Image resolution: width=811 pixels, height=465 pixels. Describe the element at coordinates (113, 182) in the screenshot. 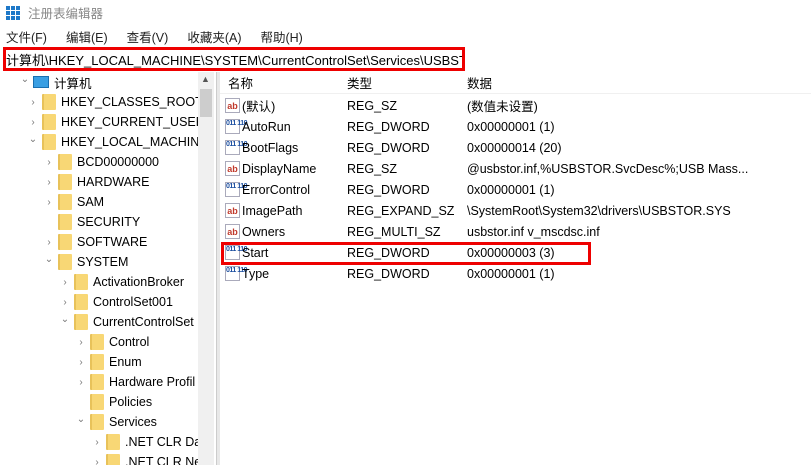

I see `tree-item-label: HARDWARE` at that location.